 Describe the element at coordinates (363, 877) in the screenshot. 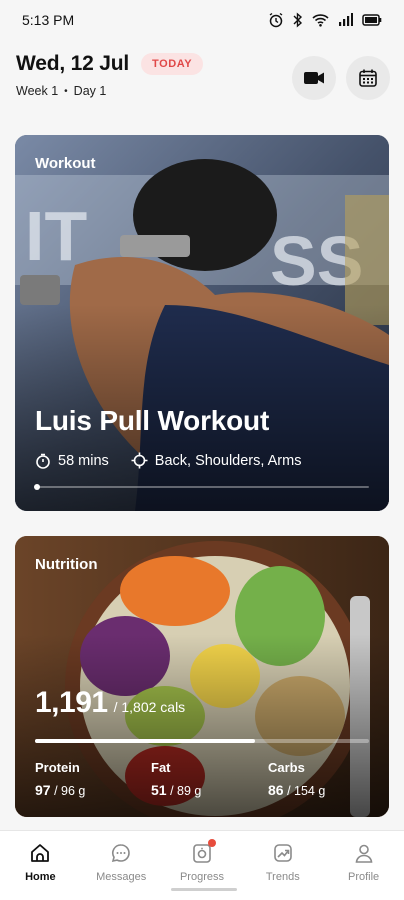

I see `nav-profile-label: Profile` at that location.